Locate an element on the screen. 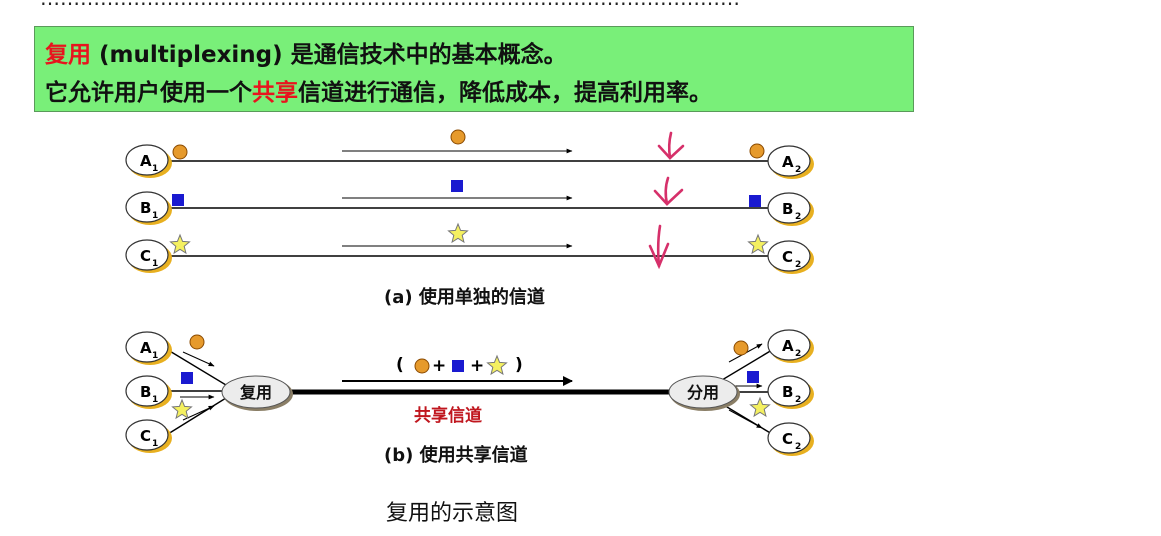 The width and height of the screenshot is (1161, 536). node-b1: B 1 is located at coordinates (148, 208).